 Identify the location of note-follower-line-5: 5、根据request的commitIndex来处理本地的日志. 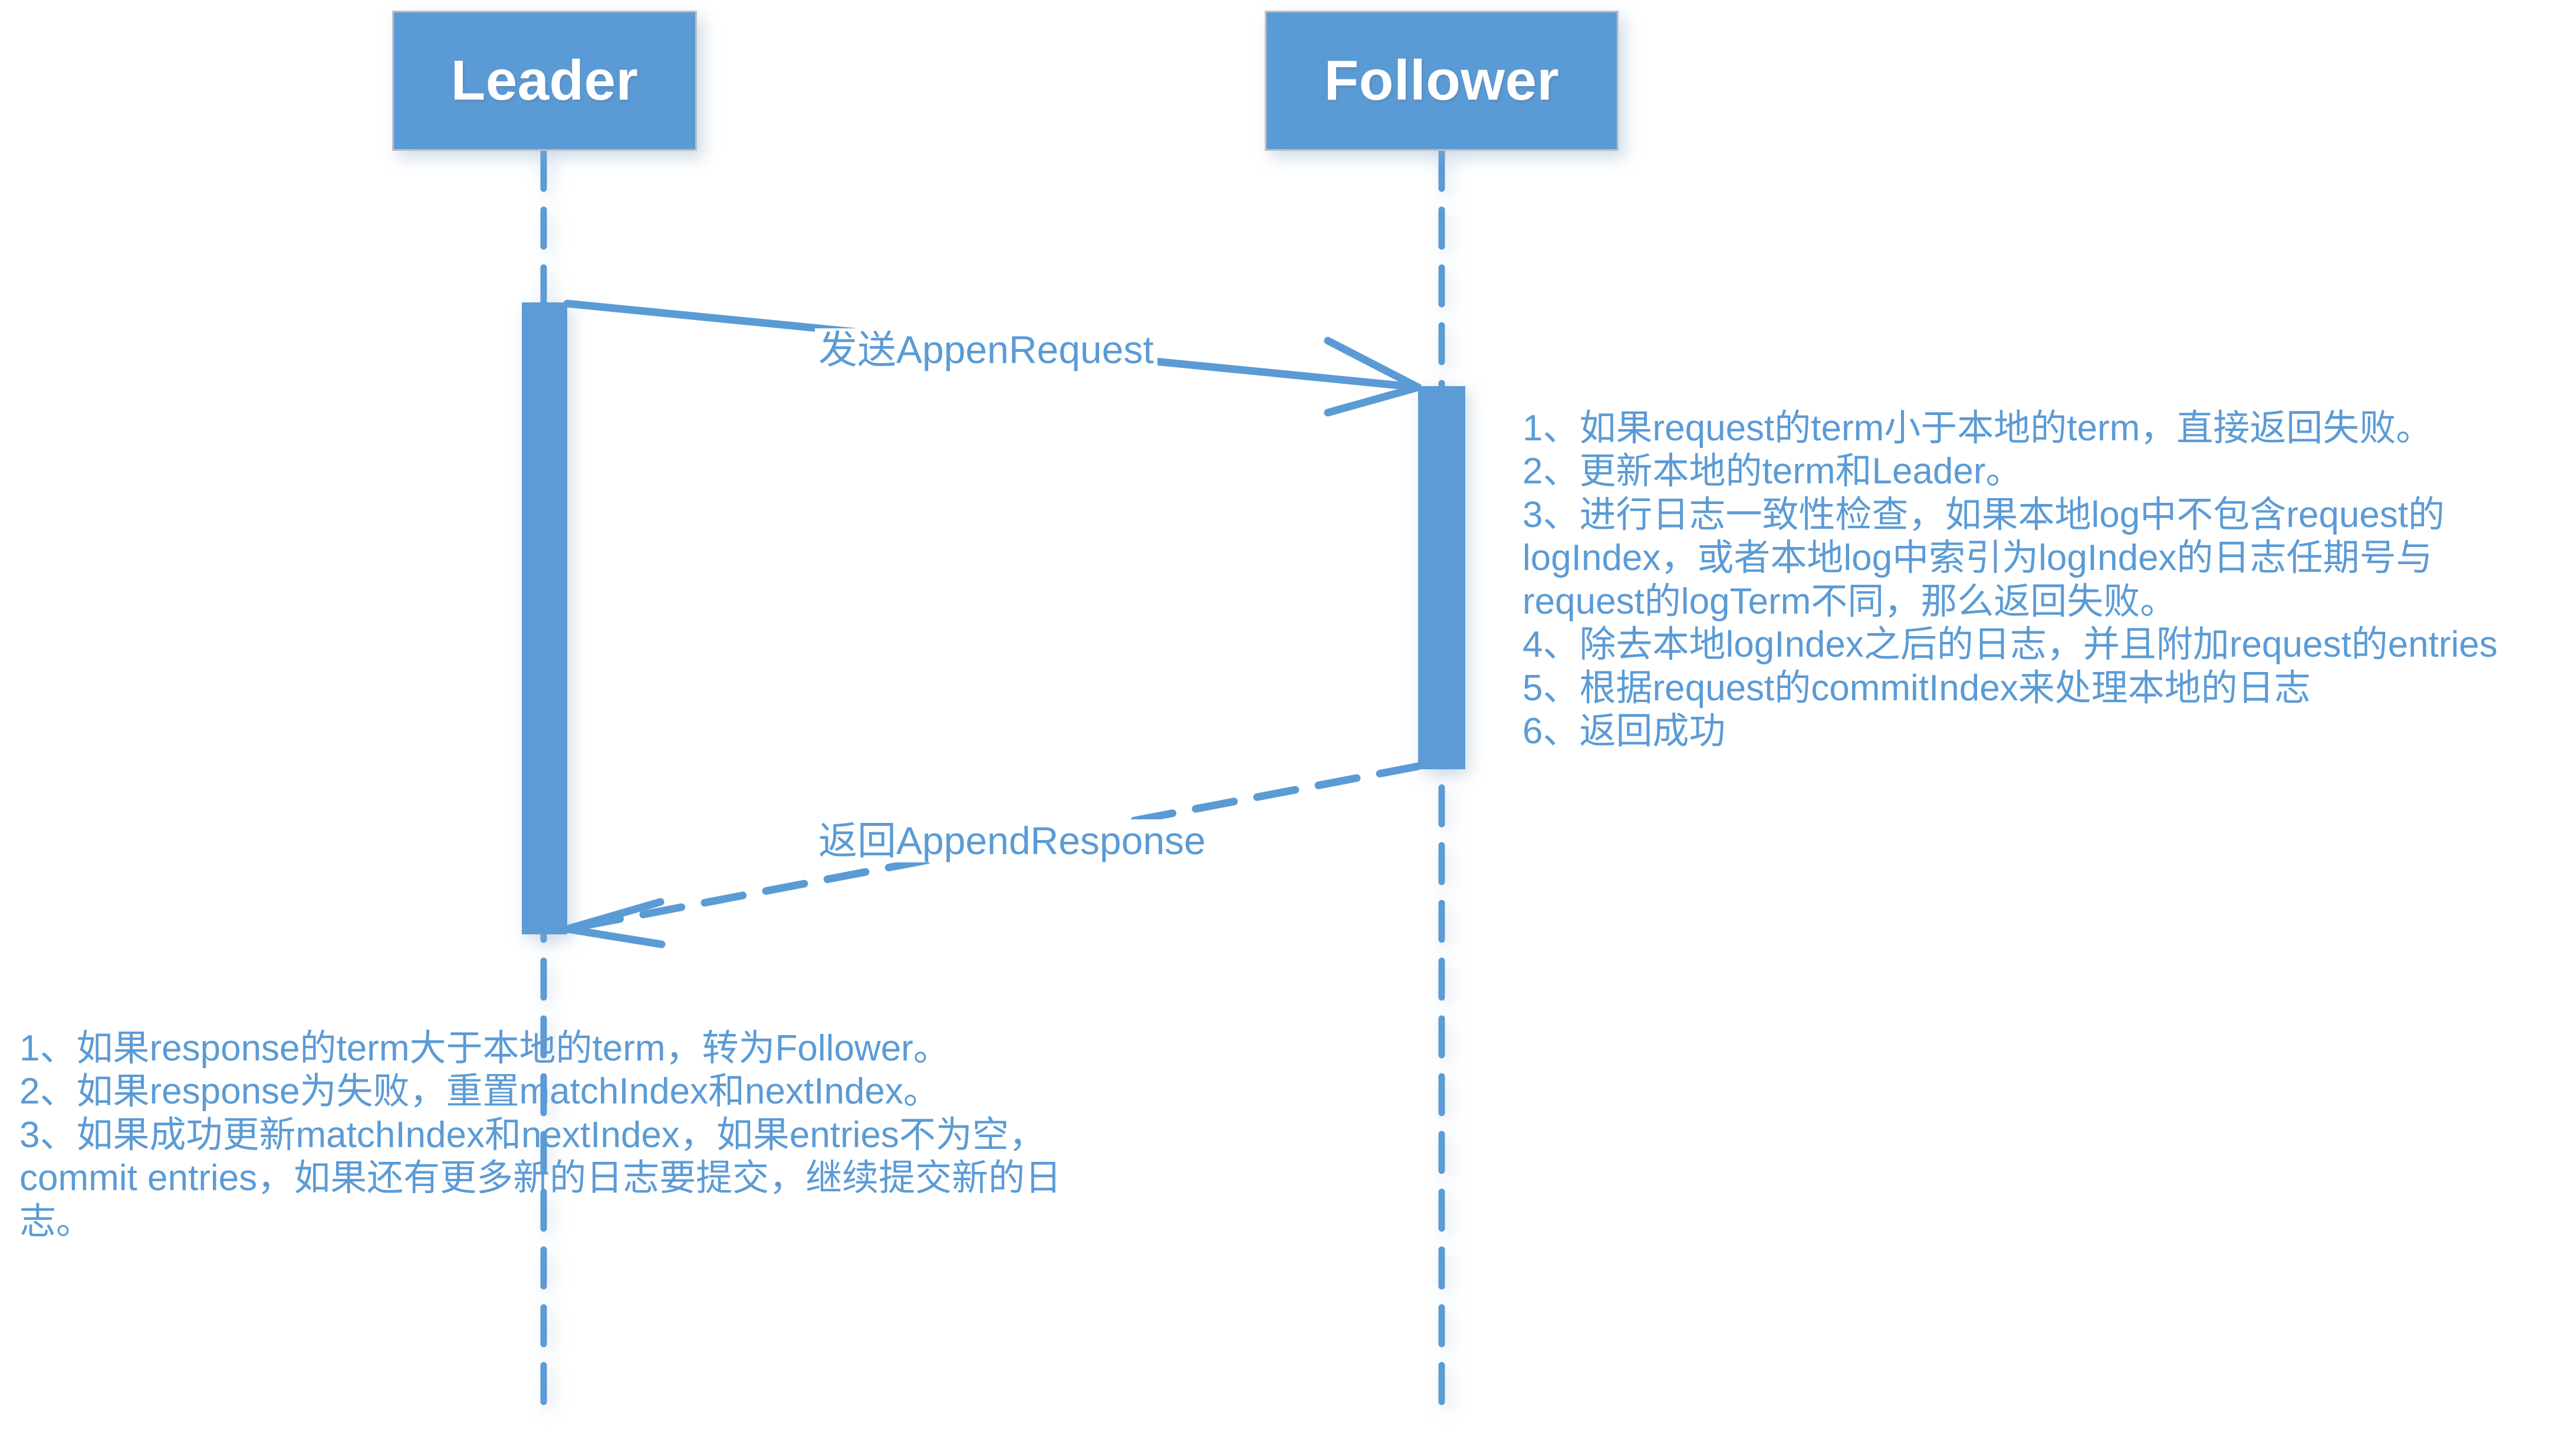
(1917, 688).